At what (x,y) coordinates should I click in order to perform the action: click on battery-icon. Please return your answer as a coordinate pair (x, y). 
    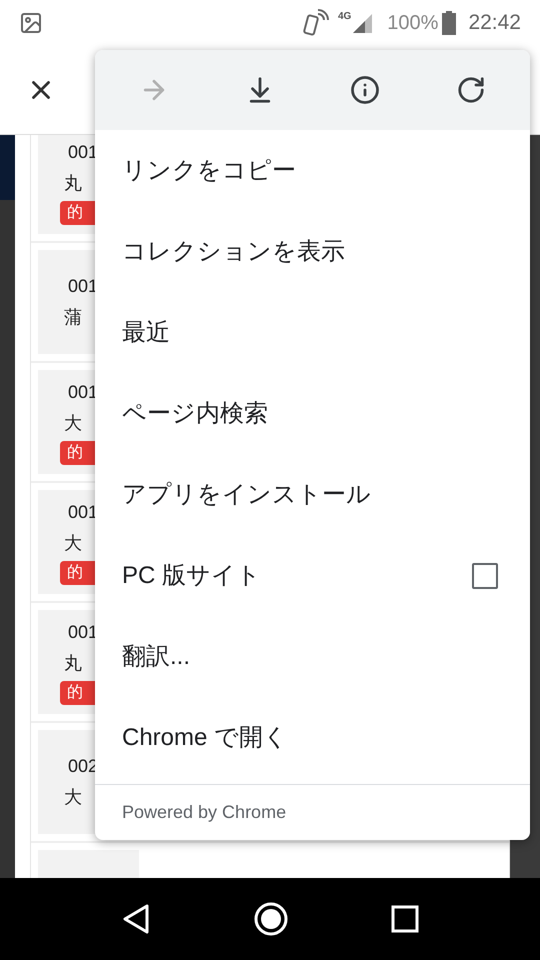
    Looking at the image, I should click on (449, 22).